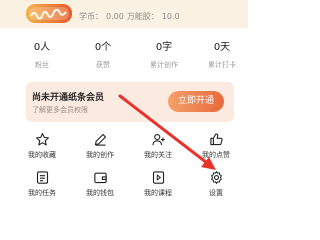 This screenshot has width=320, height=240. I want to click on stat-label: 累计创作, so click(164, 65).